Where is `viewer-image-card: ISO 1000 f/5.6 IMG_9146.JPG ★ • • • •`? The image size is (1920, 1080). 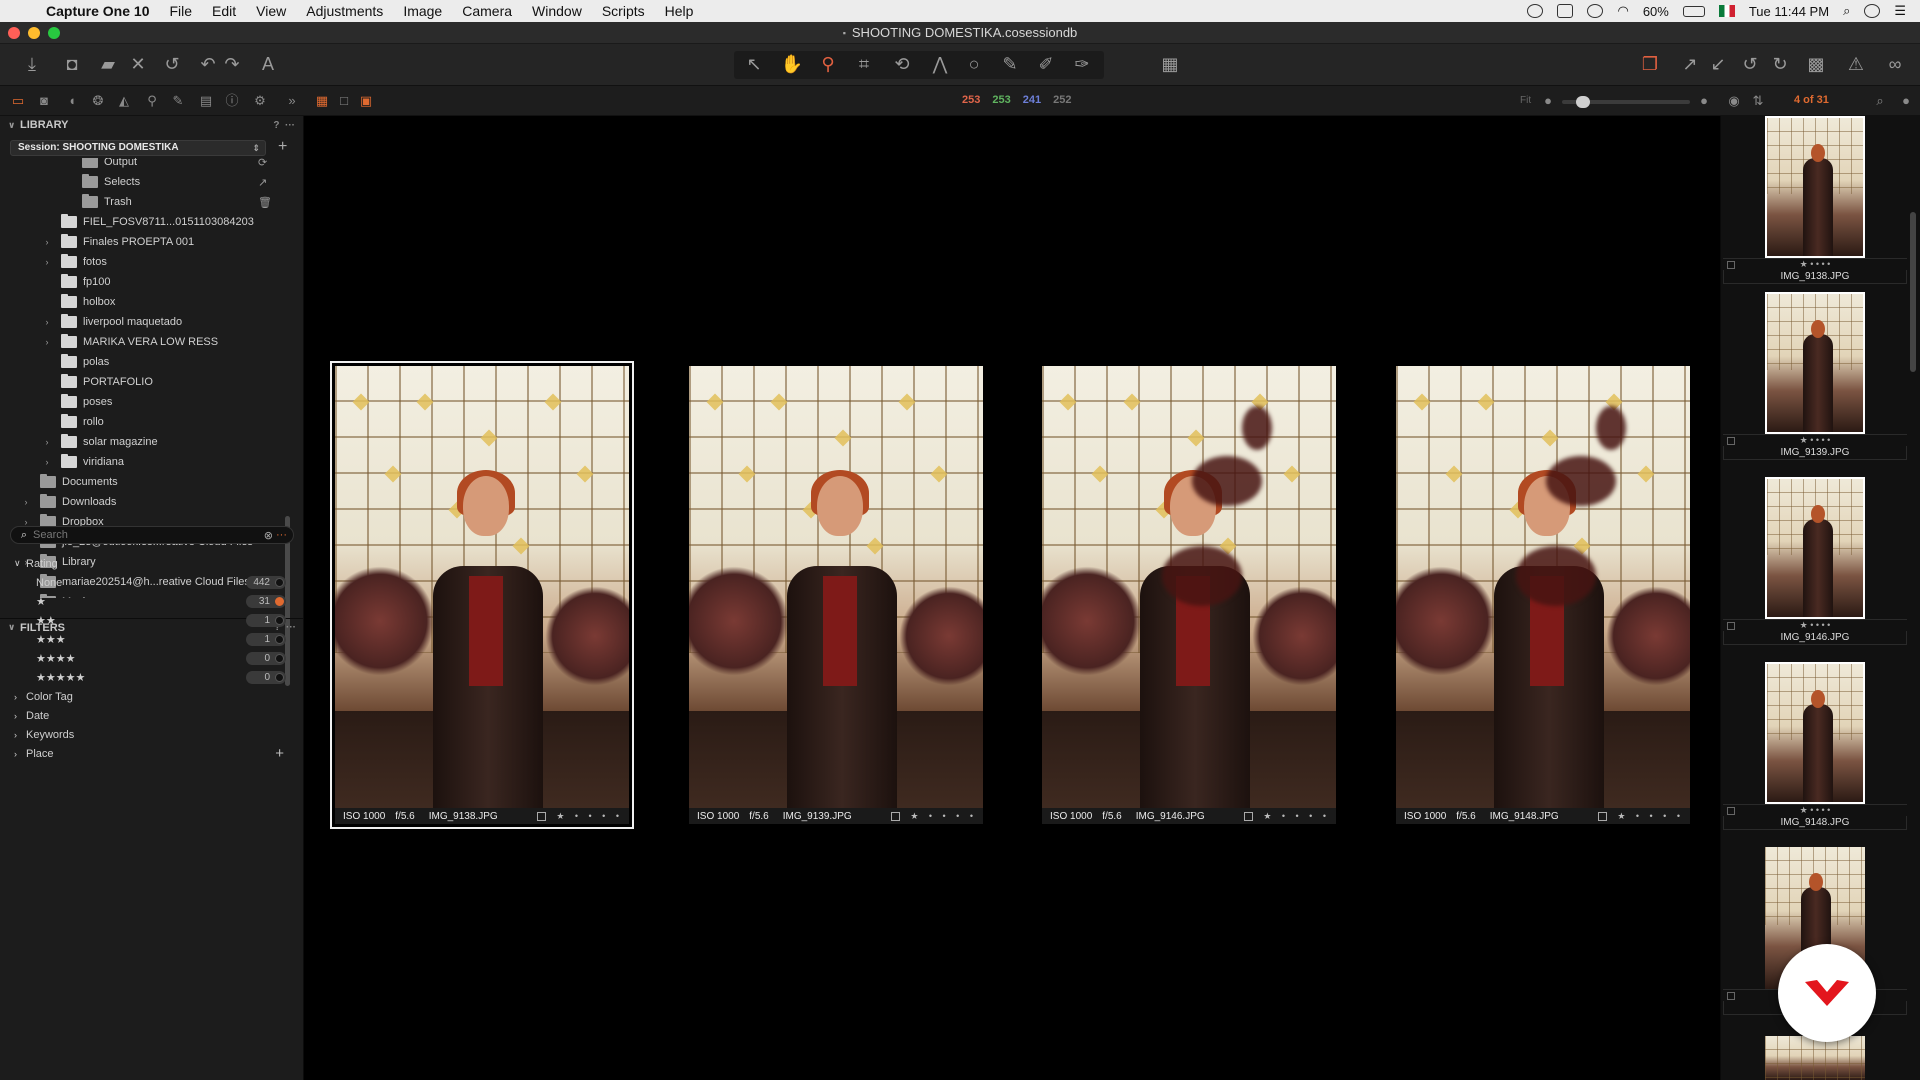 viewer-image-card: ISO 1000 f/5.6 IMG_9146.JPG ★ • • • • is located at coordinates (1189, 595).